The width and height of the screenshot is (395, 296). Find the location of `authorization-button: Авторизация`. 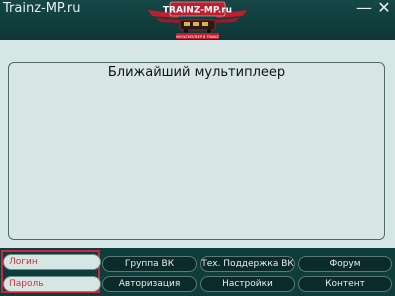

authorization-button: Авторизация is located at coordinates (149, 284).